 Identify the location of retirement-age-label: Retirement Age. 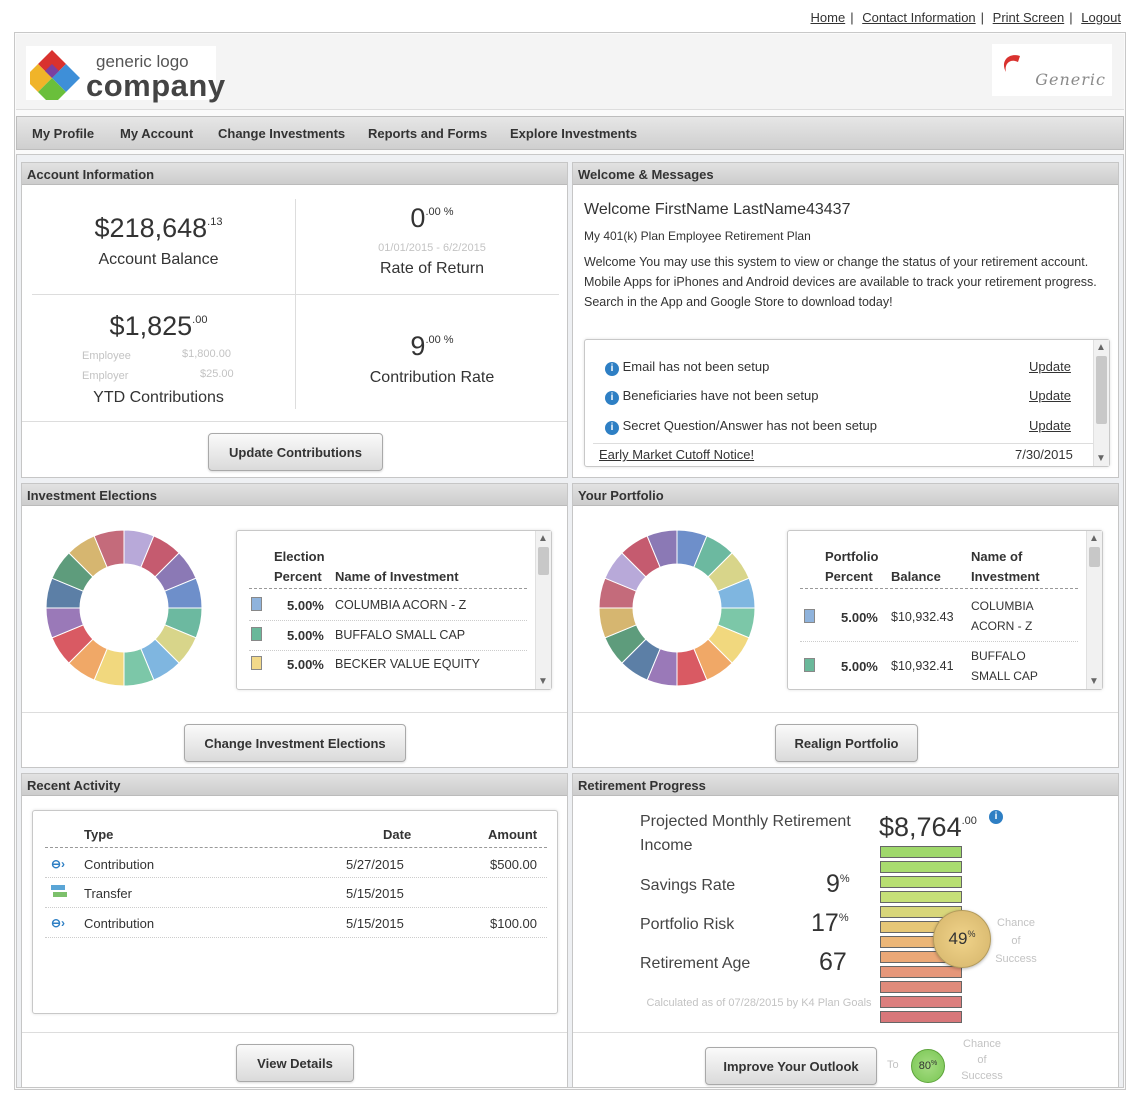
(695, 963).